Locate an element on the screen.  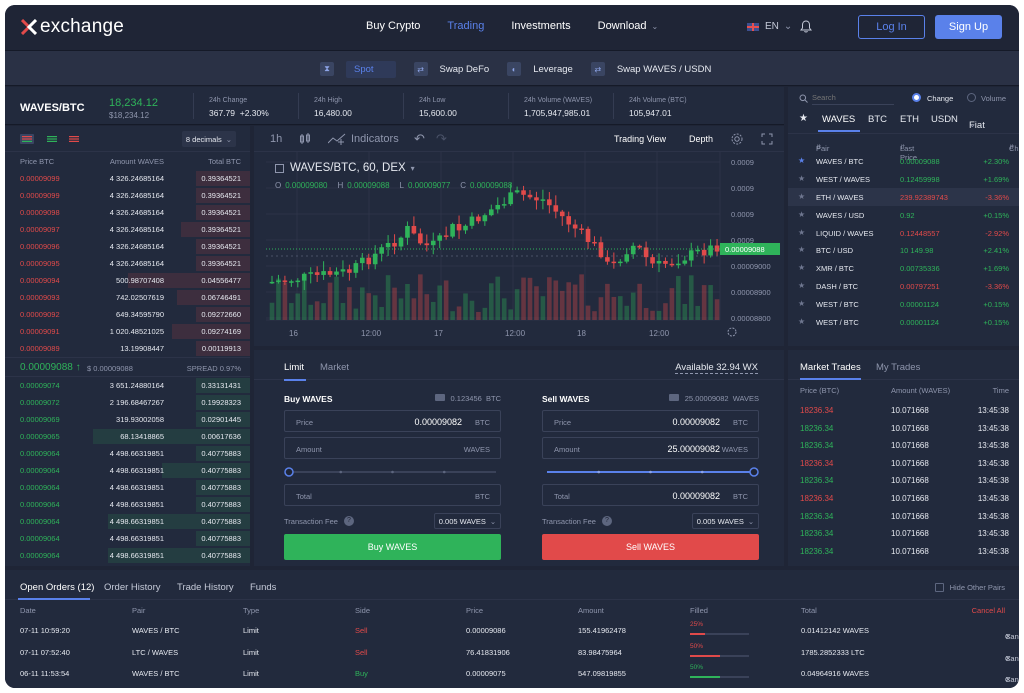
legend-collapse-icon is located at coordinates (279, 168).